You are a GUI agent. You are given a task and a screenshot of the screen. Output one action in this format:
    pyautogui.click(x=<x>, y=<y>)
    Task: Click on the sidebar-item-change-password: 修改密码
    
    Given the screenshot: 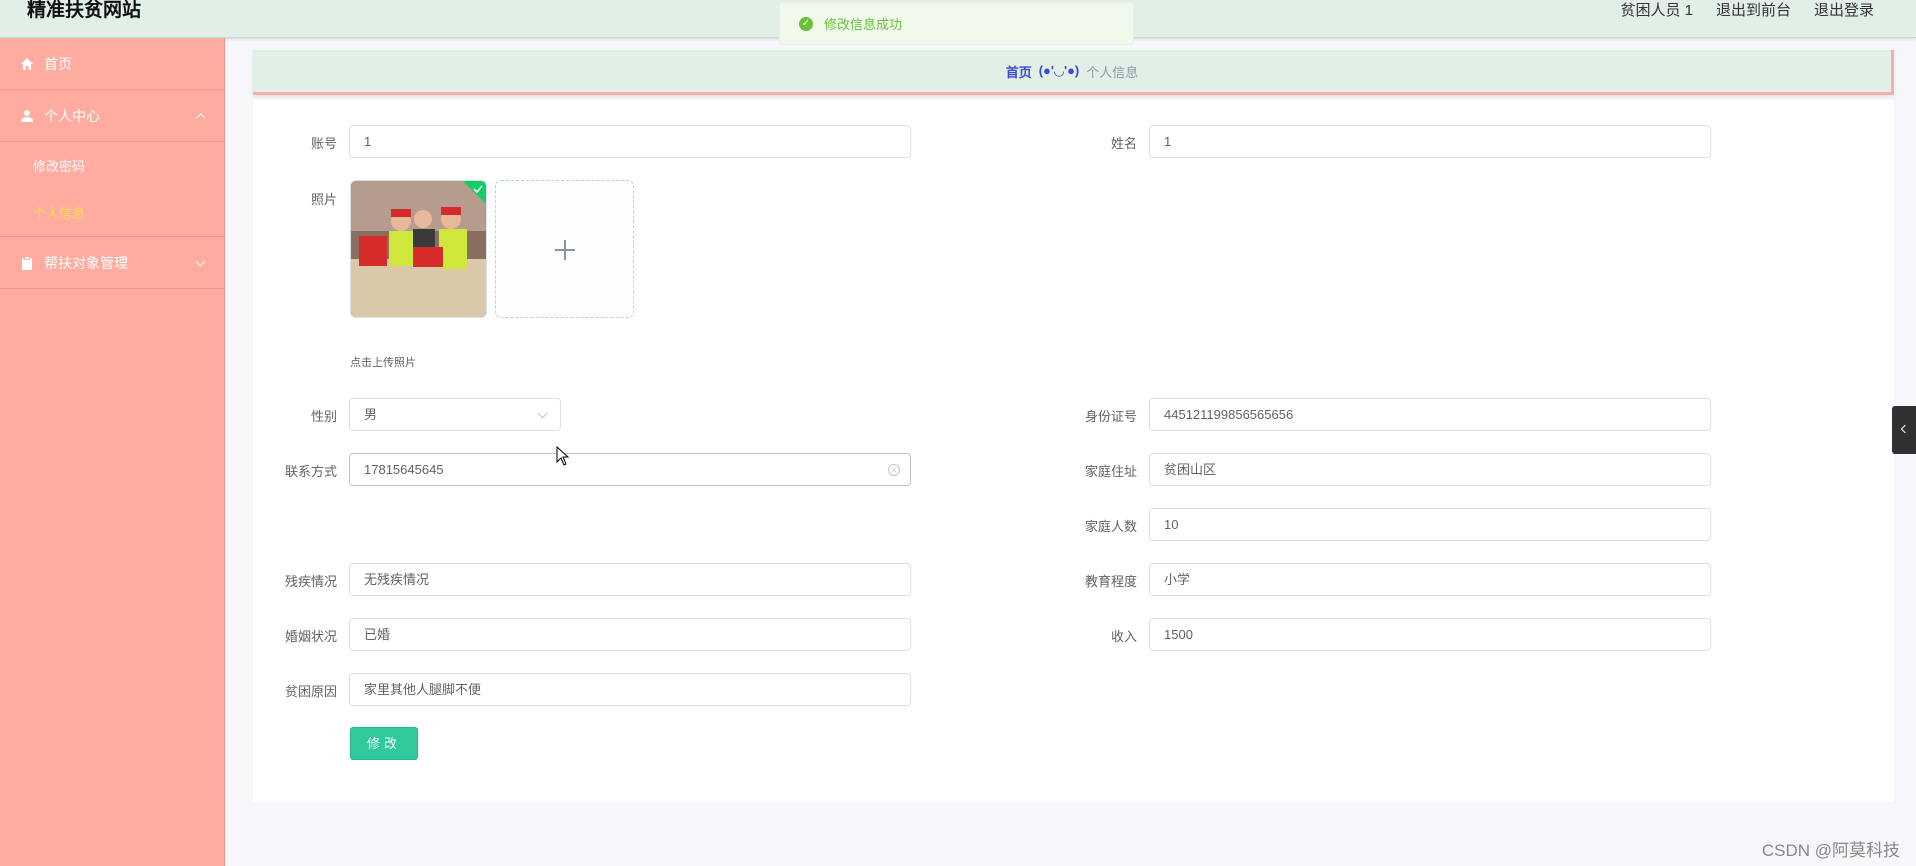 What is the action you would take?
    pyautogui.click(x=112, y=165)
    